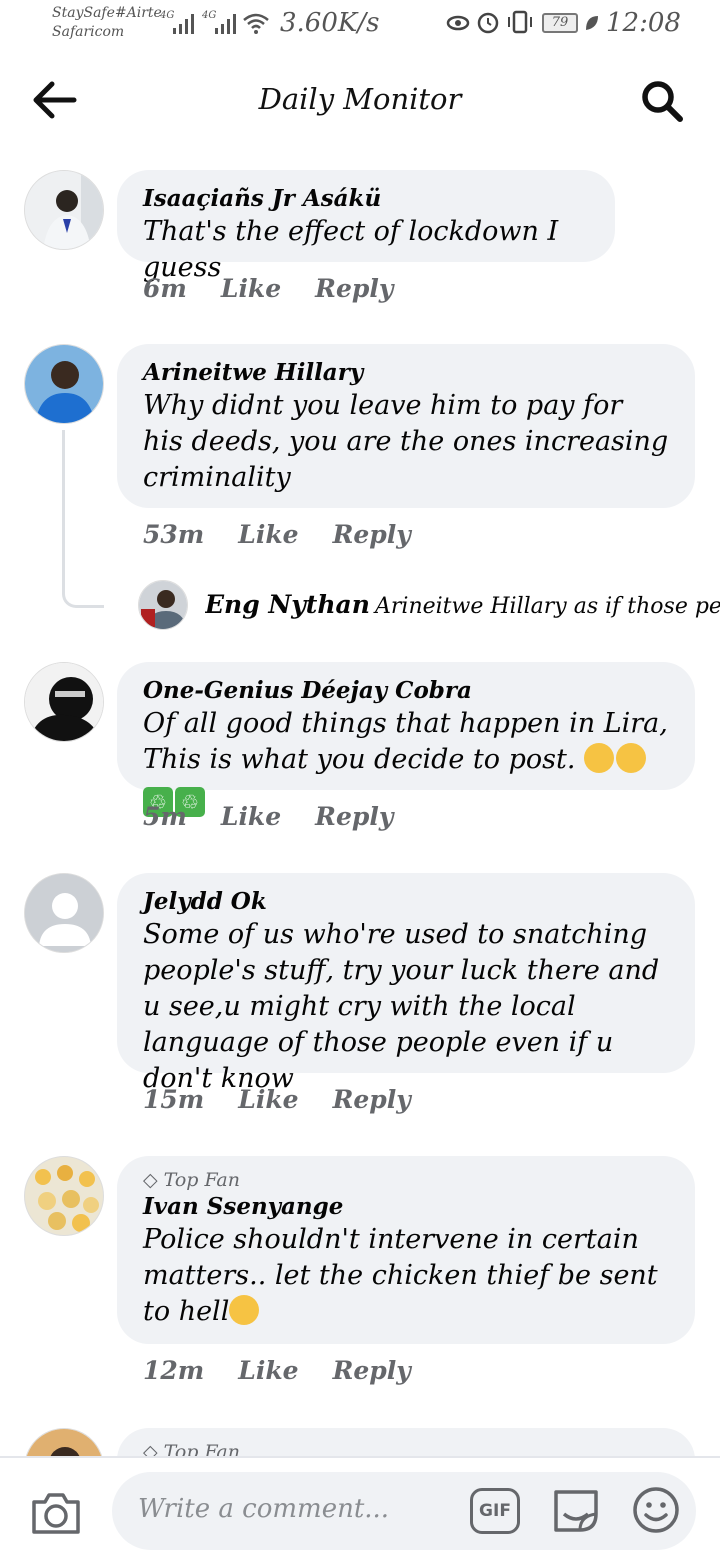 The image size is (720, 1560). I want to click on comment-actions: 12m Like Reply, so click(294, 1370).